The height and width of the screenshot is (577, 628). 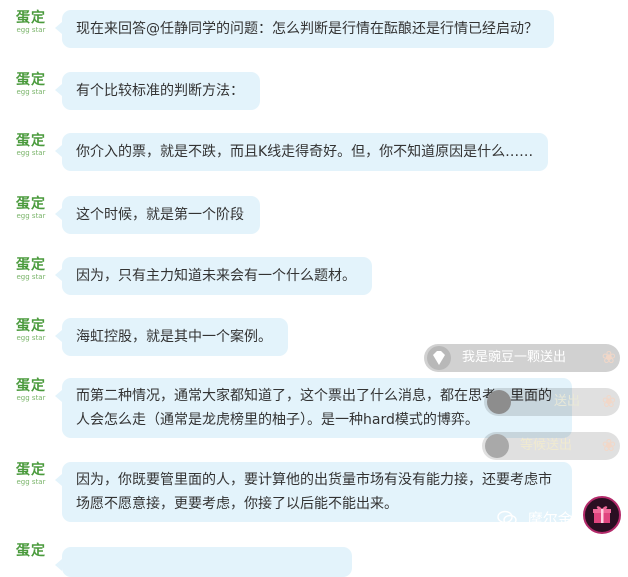 What do you see at coordinates (203, 562) in the screenshot?
I see `message-bubble` at bounding box center [203, 562].